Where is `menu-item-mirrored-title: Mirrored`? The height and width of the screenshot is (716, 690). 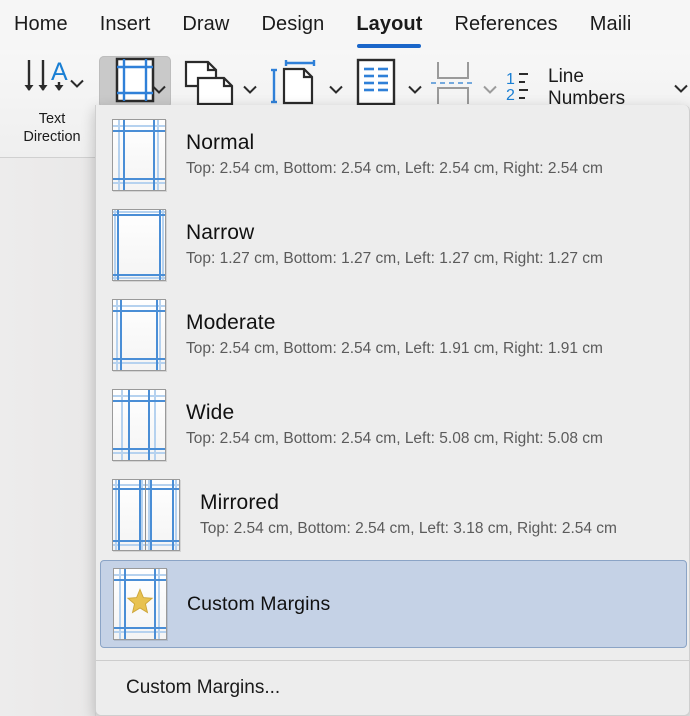
menu-item-mirrored-title: Mirrored is located at coordinates (239, 502).